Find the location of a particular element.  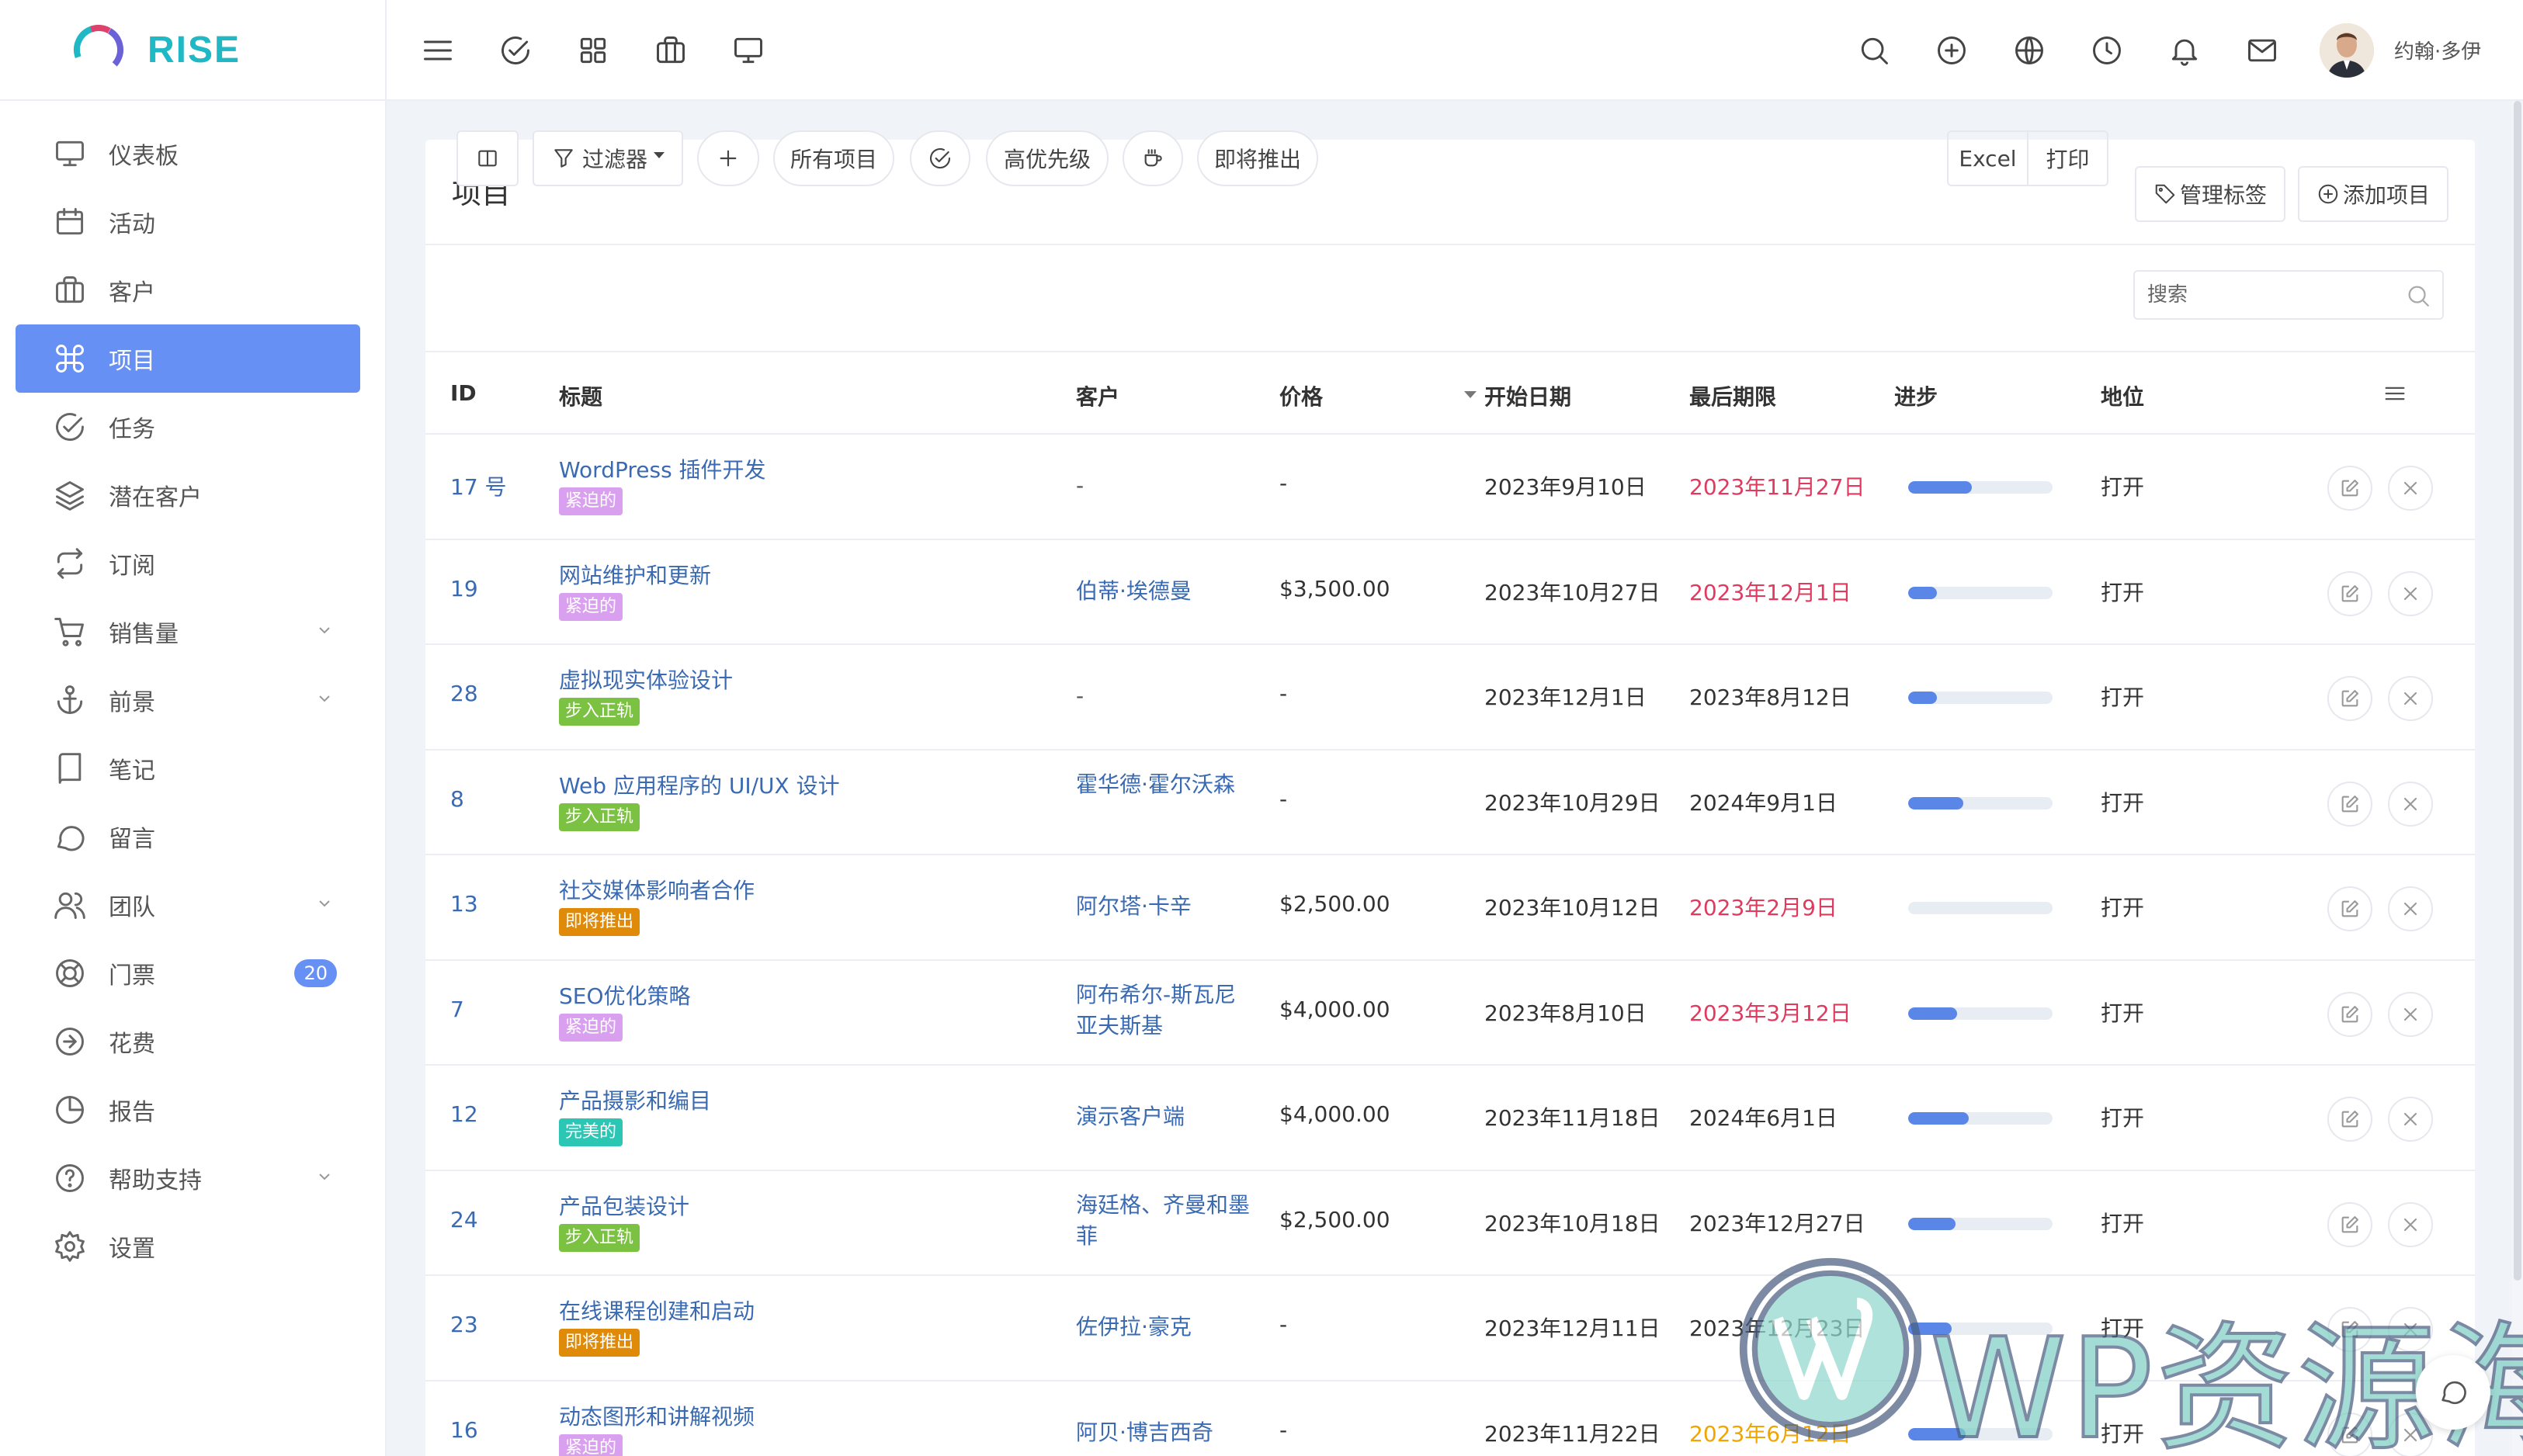

project-title-link: 产品包装设计 is located at coordinates (624, 1206).